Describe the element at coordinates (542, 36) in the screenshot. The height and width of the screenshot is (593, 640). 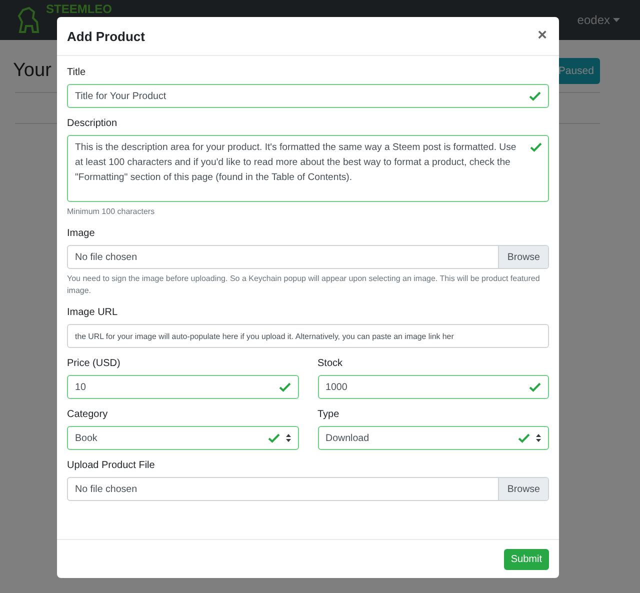
I see `close-button: ×` at that location.